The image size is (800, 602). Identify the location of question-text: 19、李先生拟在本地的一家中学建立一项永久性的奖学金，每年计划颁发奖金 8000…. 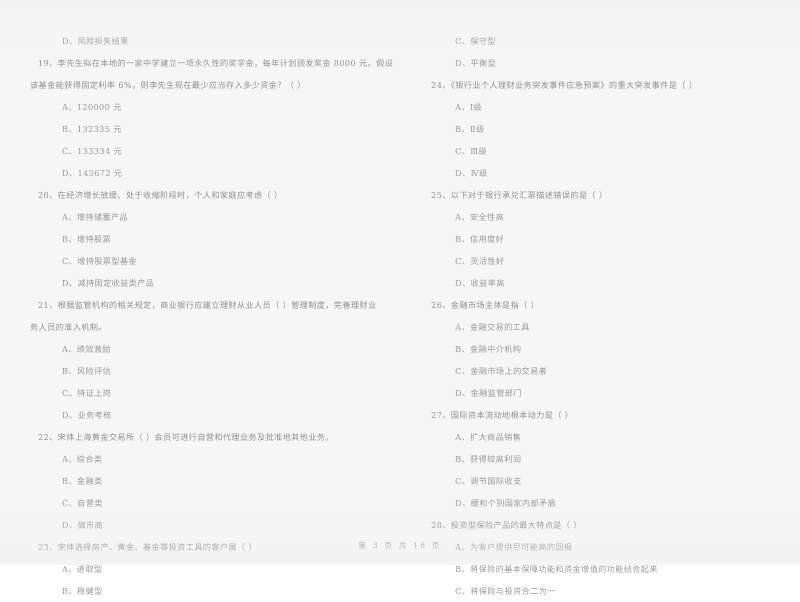
(216, 63).